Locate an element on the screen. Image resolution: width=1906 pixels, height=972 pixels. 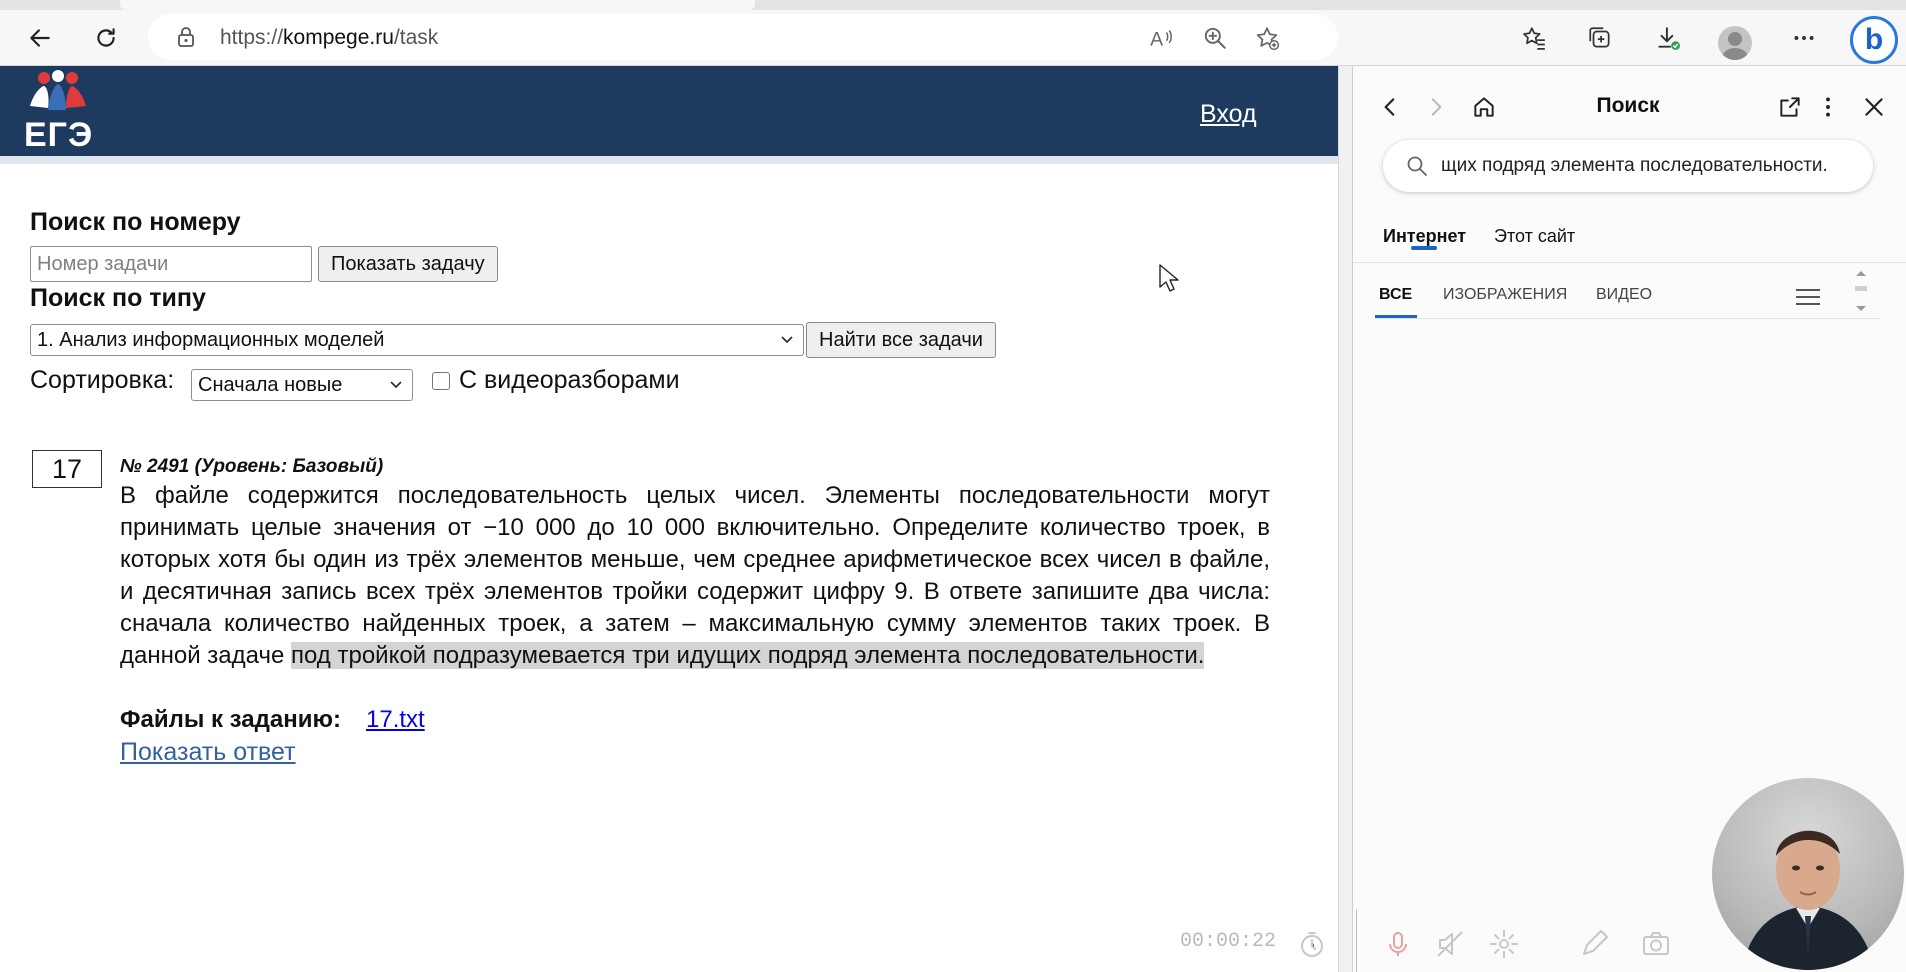
downloads-button is located at coordinates (1668, 38).